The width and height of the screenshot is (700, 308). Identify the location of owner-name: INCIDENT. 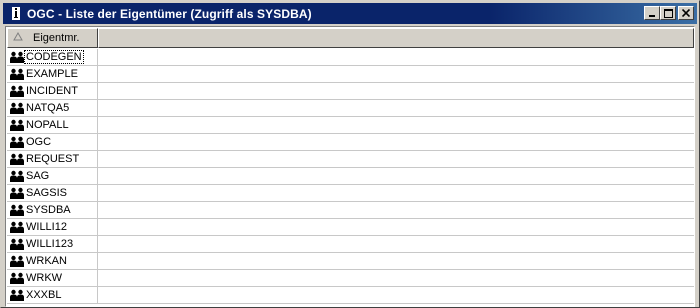
(52, 91).